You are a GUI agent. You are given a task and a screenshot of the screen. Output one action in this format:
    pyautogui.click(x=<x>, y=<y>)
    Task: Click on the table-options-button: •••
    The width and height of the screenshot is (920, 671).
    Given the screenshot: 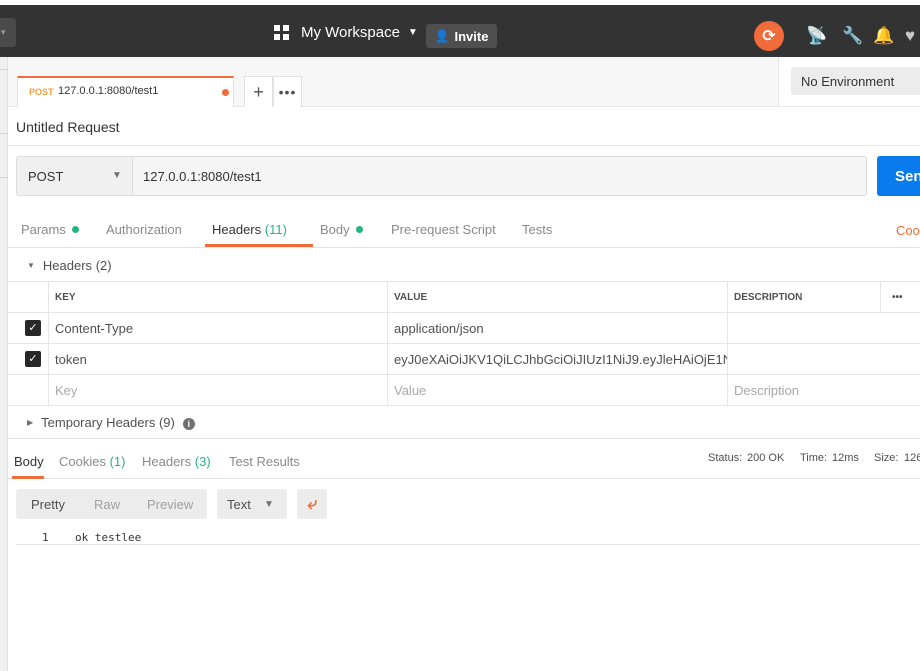 What is the action you would take?
    pyautogui.click(x=900, y=297)
    